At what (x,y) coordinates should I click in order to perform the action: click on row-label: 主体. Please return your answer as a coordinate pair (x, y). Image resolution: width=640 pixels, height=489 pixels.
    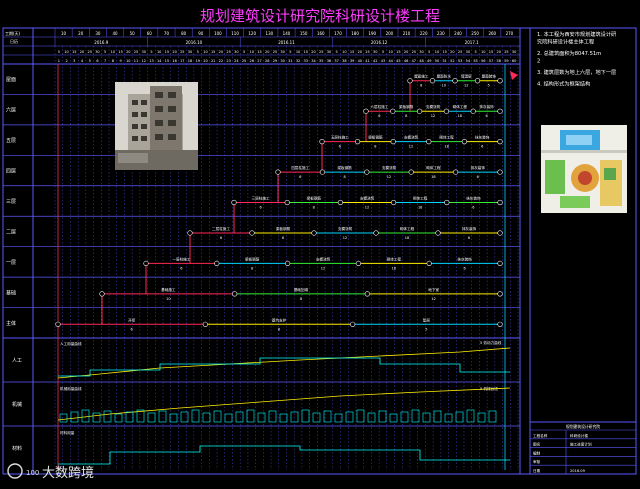
    Looking at the image, I should click on (11, 323).